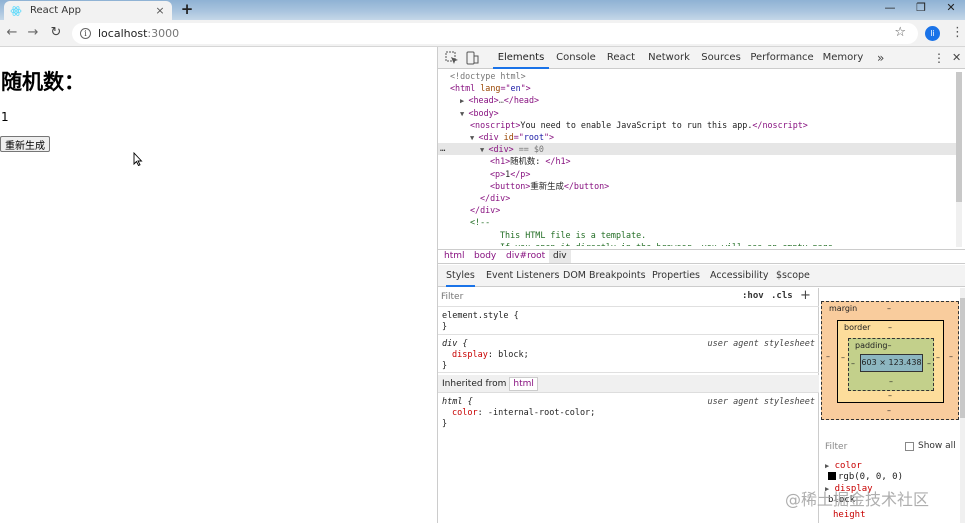 Image resolution: width=965 pixels, height=523 pixels. Describe the element at coordinates (56, 33) in the screenshot. I see `reload-icon: ↻` at that location.